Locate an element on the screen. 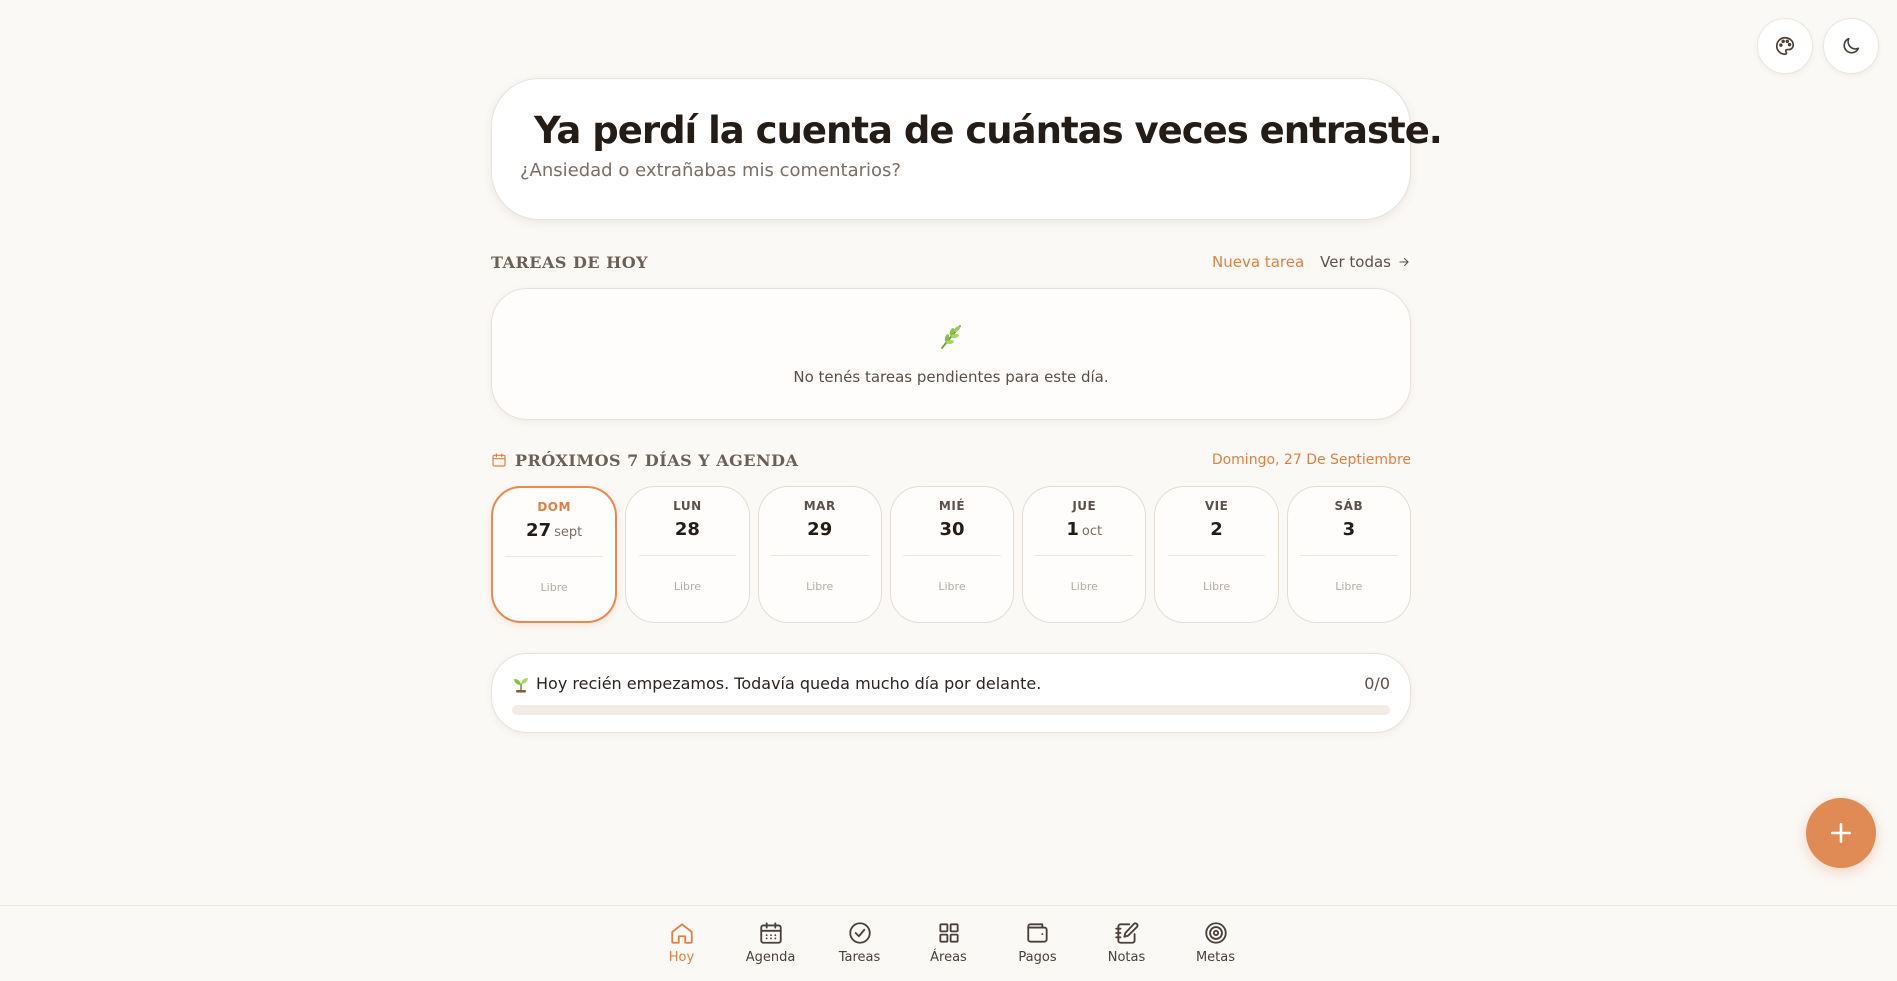 Image resolution: width=1897 pixels, height=981 pixels. nav-item-pagos: Pagos is located at coordinates (1037, 935).